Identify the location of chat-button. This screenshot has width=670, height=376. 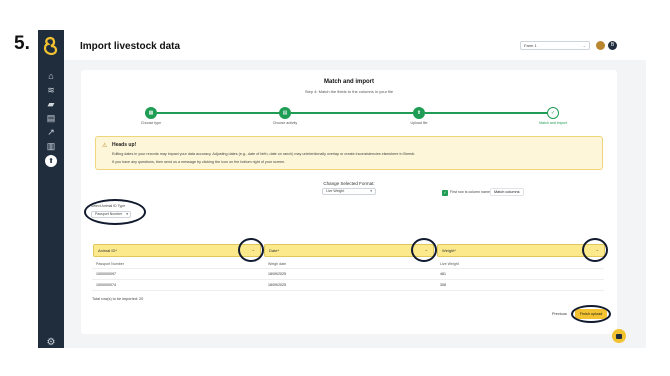
(619, 336).